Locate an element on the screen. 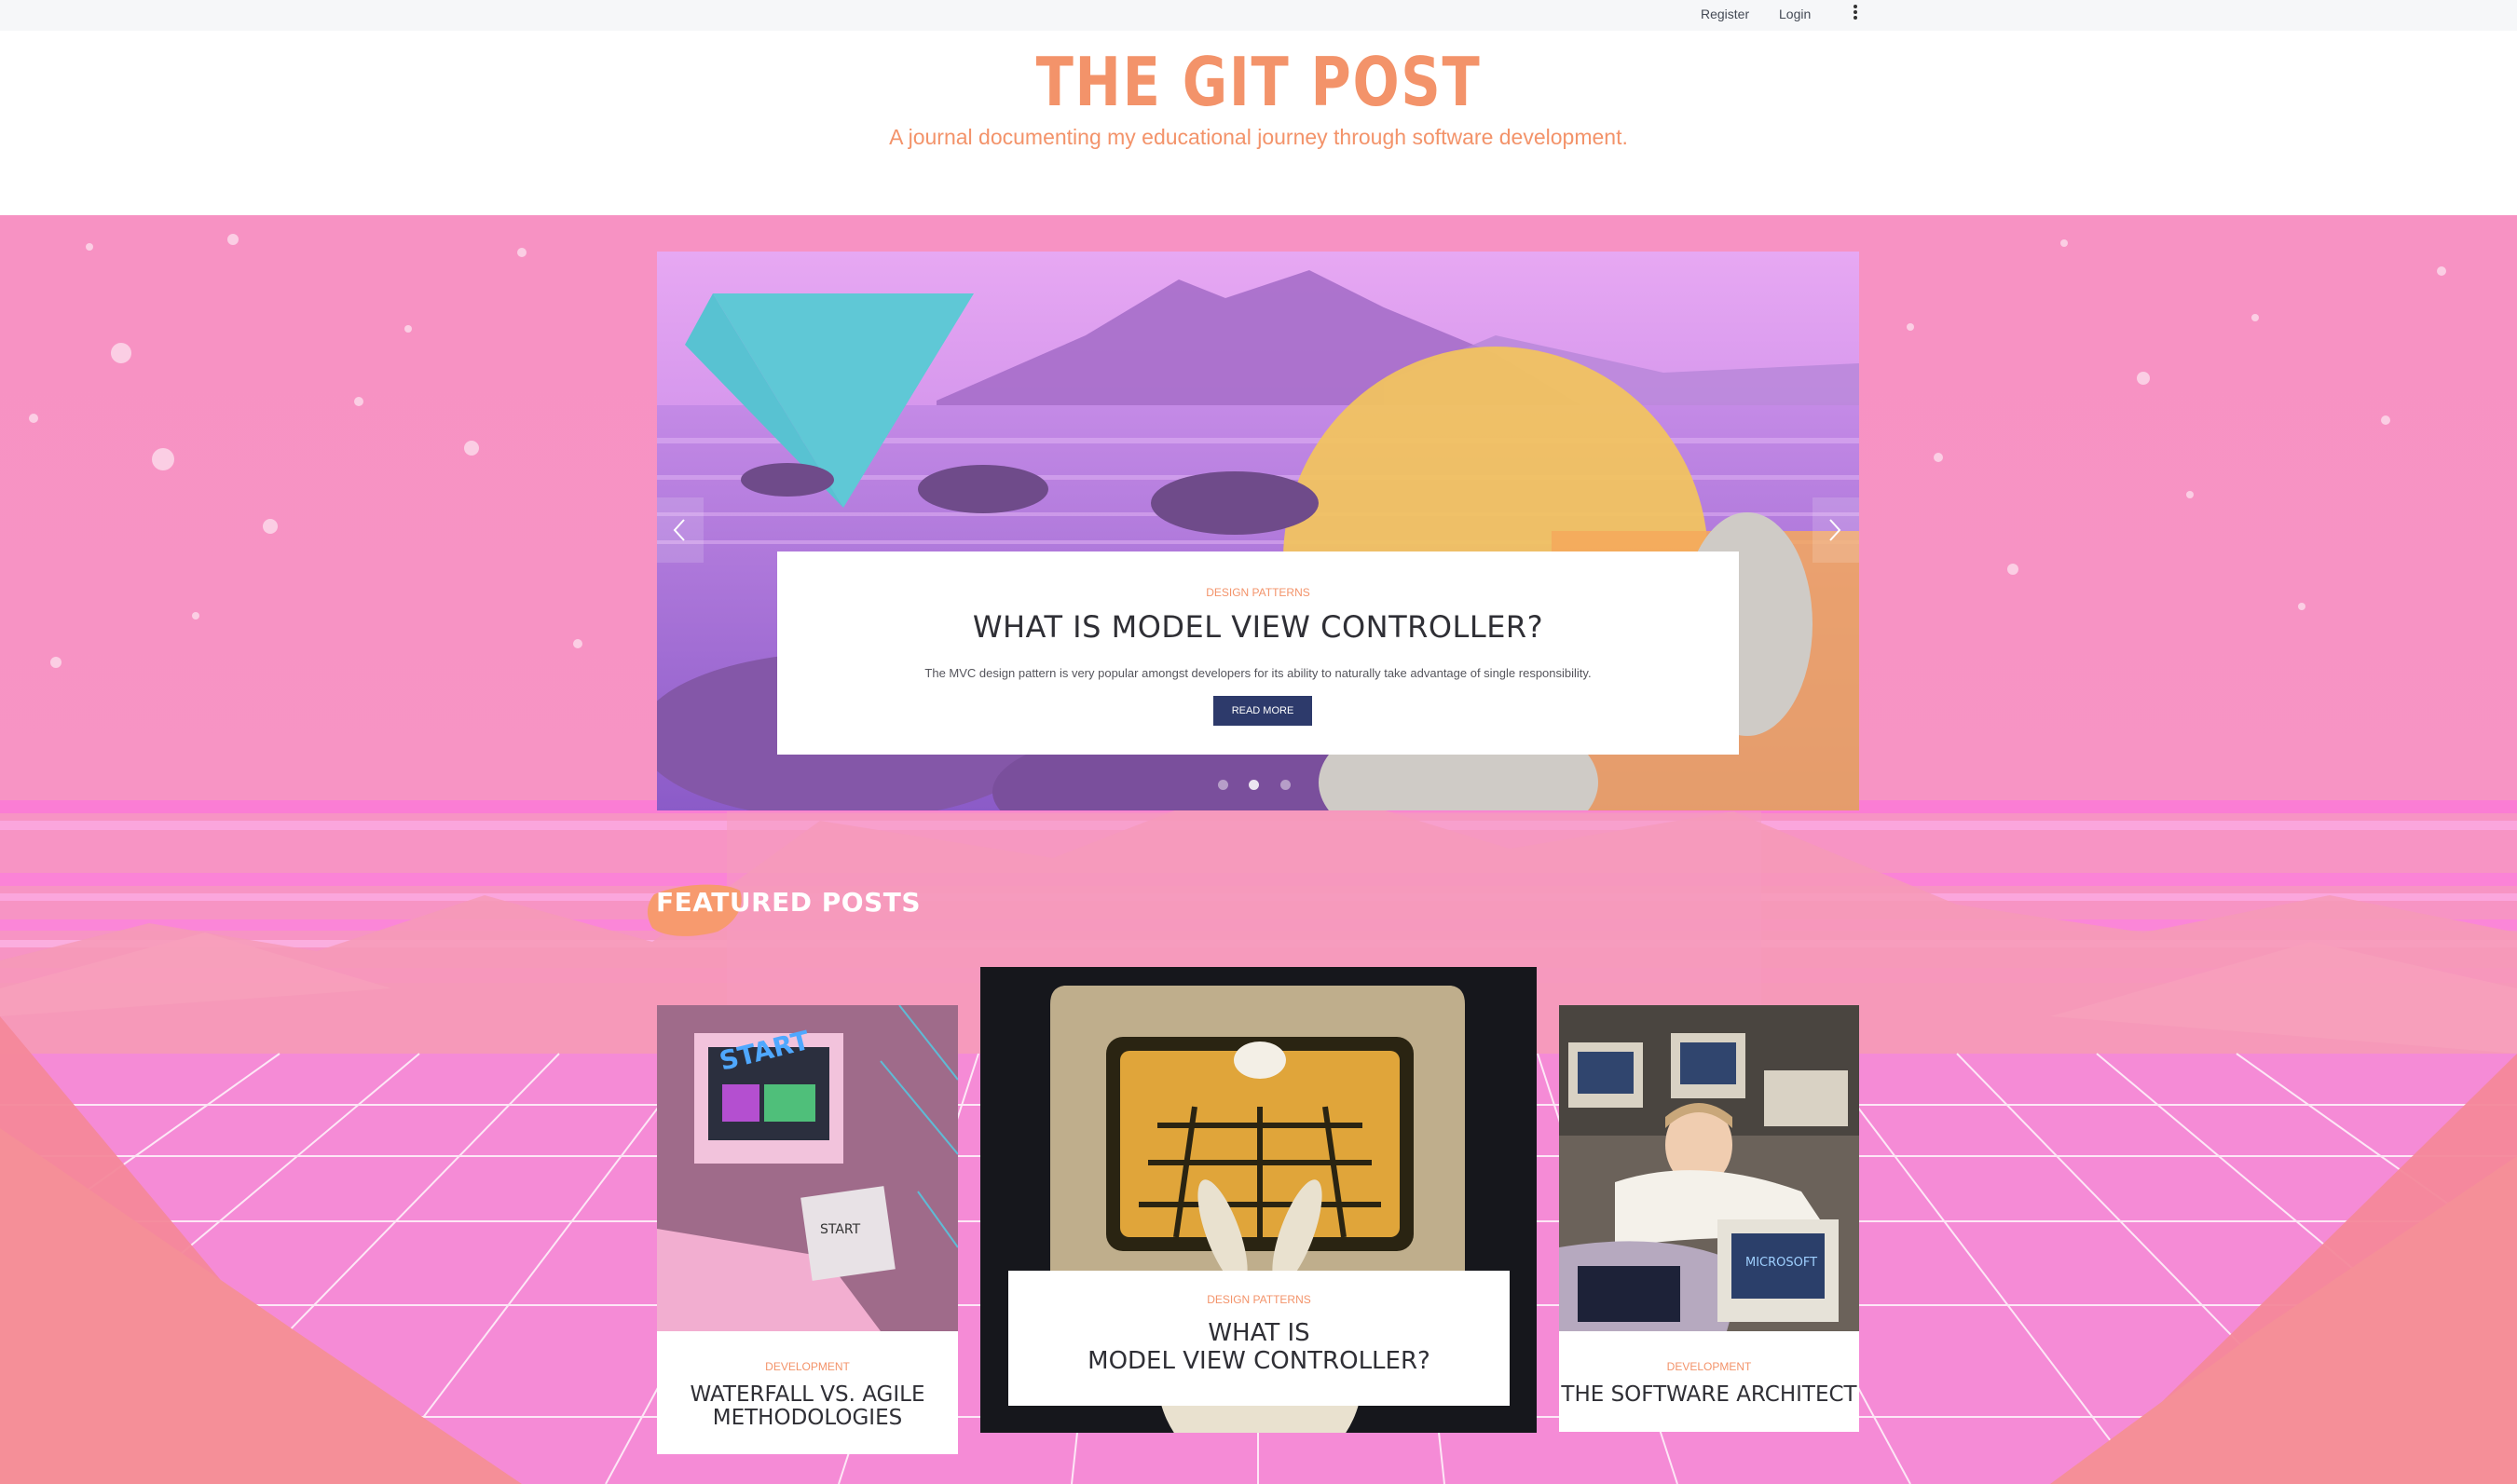 The height and width of the screenshot is (1484, 2517). carousel-prev-button is located at coordinates (681, 530).